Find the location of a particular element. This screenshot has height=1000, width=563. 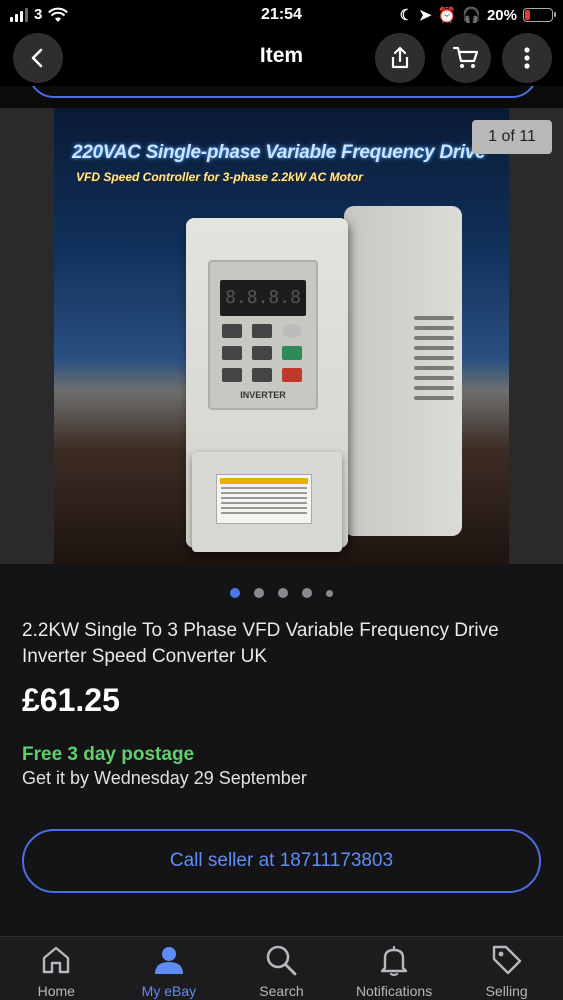

device-cover is located at coordinates (267, 502).